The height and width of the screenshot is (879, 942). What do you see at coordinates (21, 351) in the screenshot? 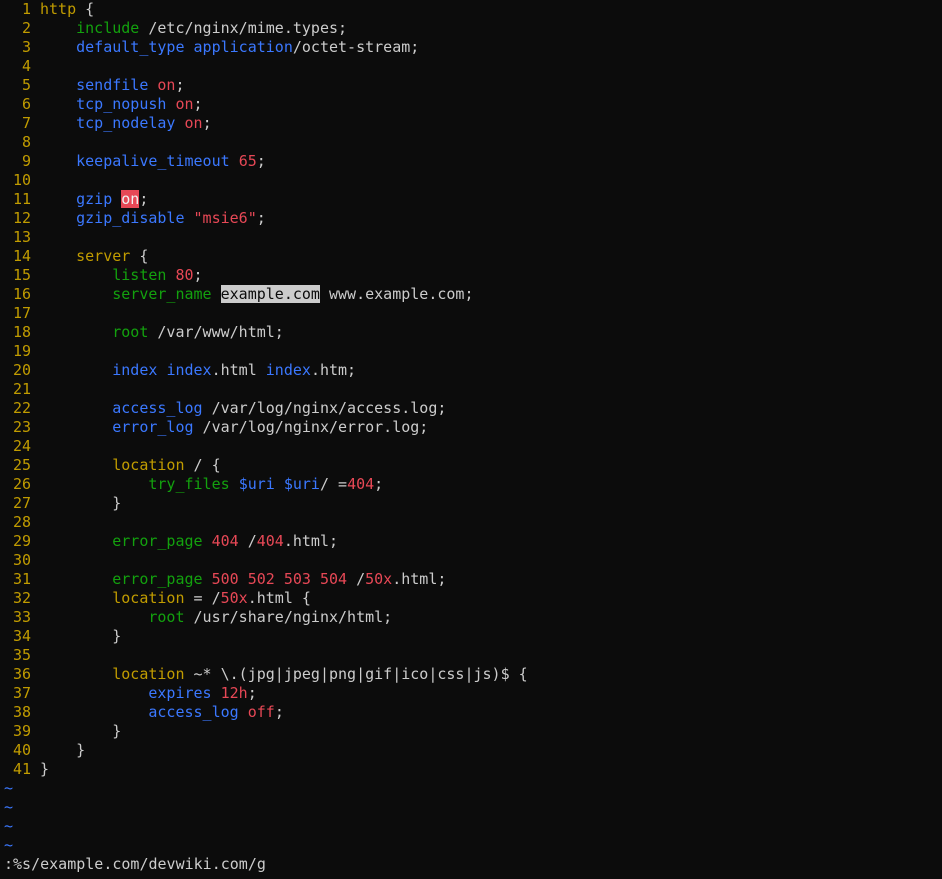
I see `line-number: 19` at bounding box center [21, 351].